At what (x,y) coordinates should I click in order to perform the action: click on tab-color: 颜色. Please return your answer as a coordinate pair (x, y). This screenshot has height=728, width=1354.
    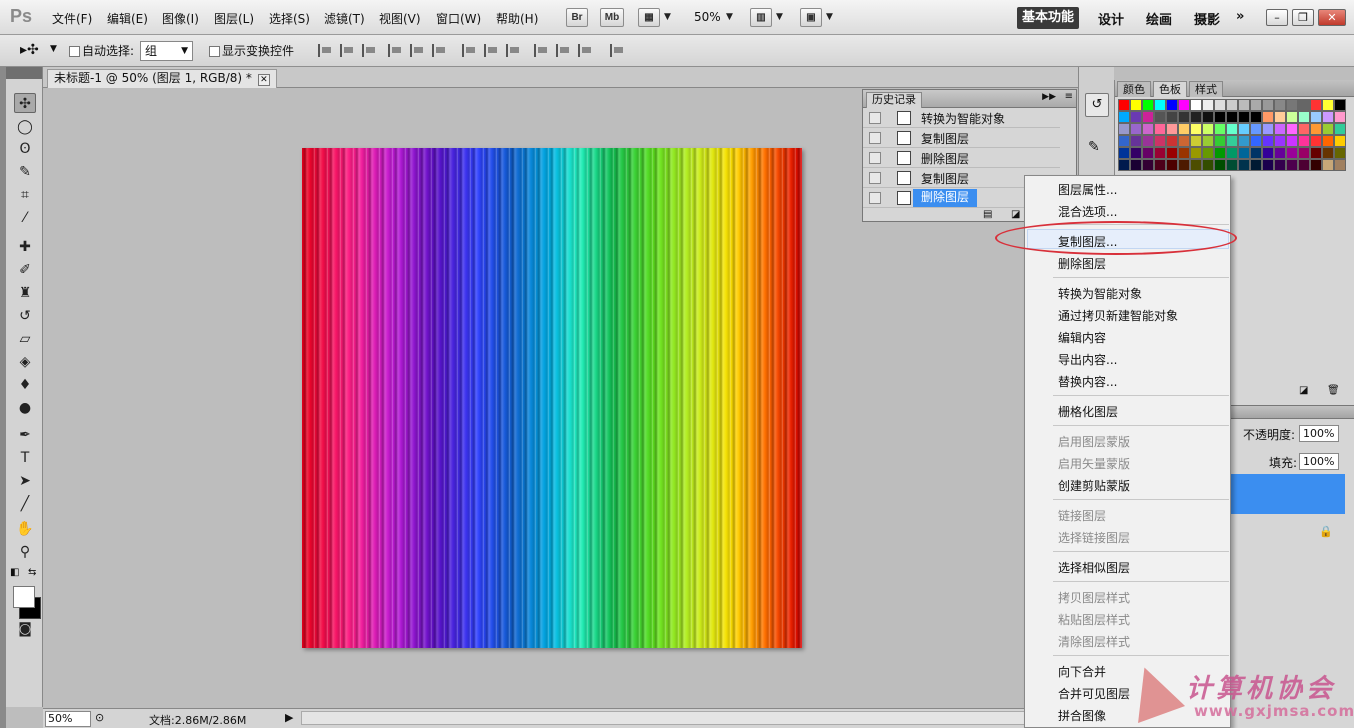
    Looking at the image, I should click on (1134, 89).